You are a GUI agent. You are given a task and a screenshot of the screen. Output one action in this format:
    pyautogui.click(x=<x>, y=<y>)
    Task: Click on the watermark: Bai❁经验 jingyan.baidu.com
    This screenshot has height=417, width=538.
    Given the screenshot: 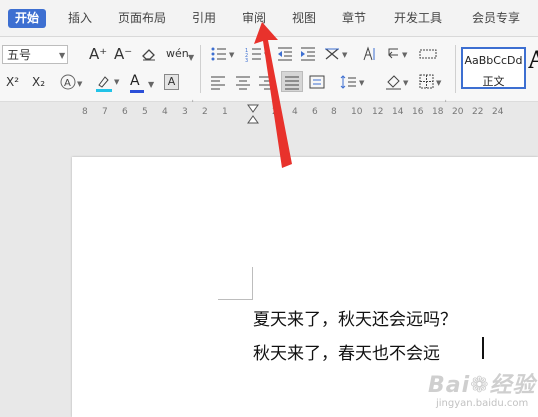 What is the action you would take?
    pyautogui.click(x=479, y=390)
    